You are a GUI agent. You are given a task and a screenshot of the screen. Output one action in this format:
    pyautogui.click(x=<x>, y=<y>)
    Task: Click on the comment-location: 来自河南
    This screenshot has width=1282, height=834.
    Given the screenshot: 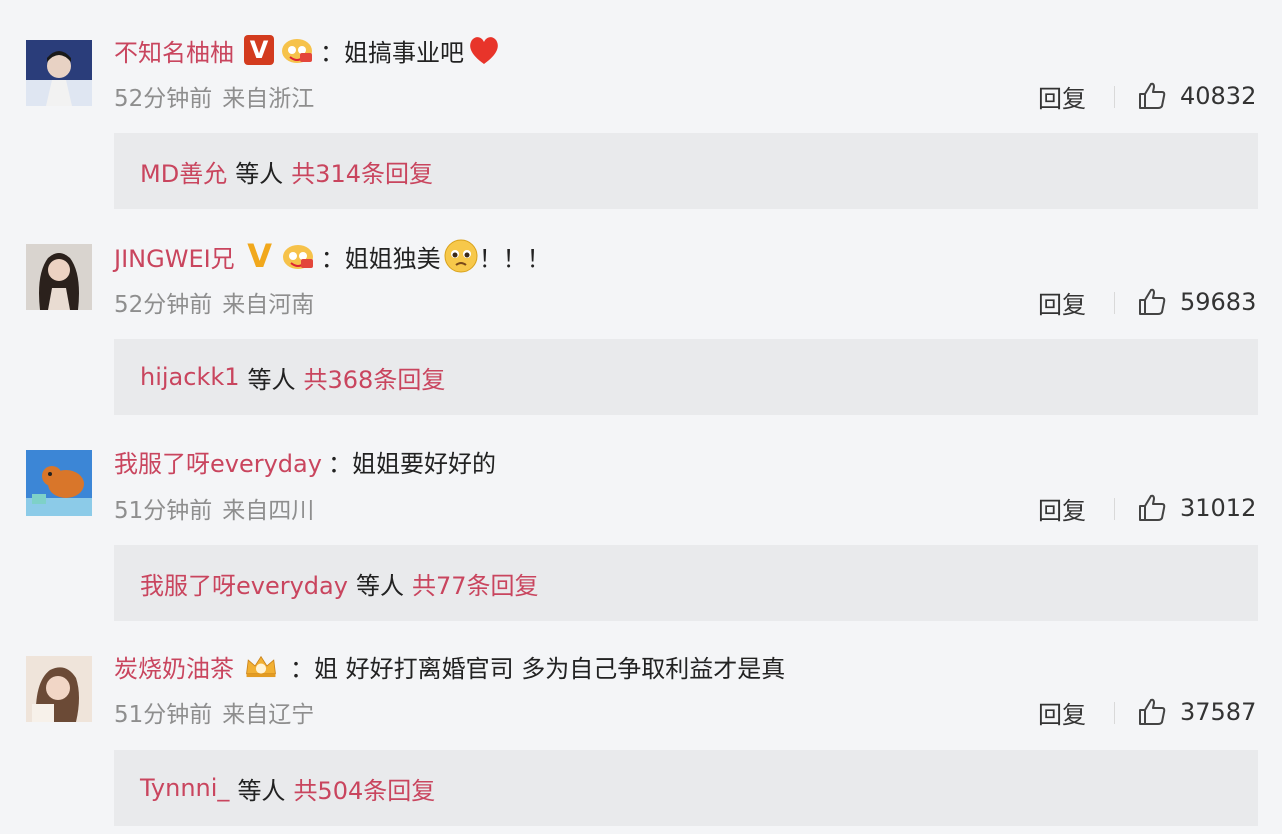 What is the action you would take?
    pyautogui.click(x=268, y=305)
    